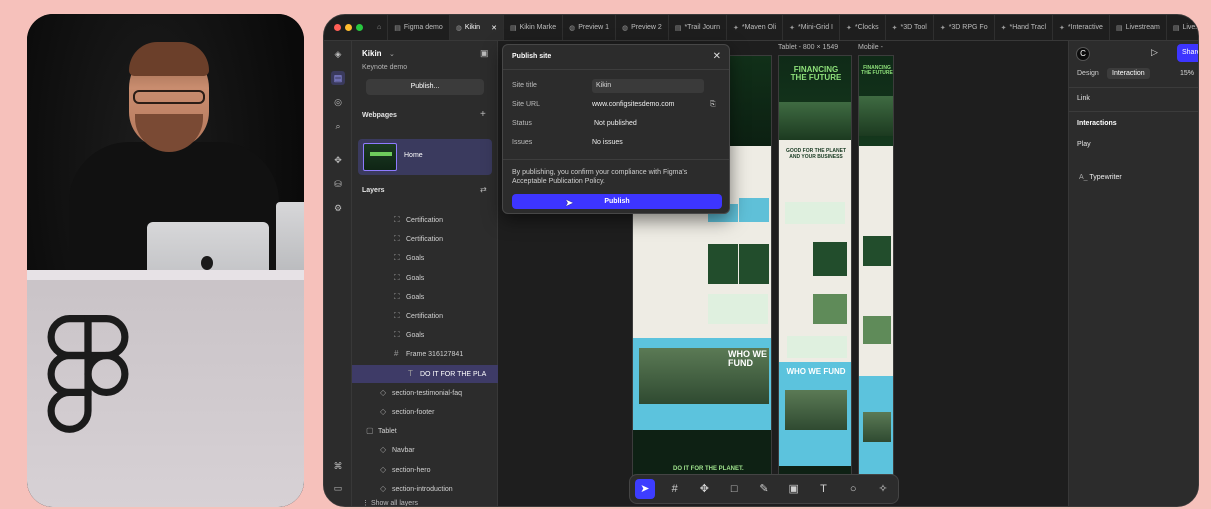  What do you see at coordinates (393, 412) in the screenshot?
I see `layer-item: ◇ section-footer` at bounding box center [393, 412].